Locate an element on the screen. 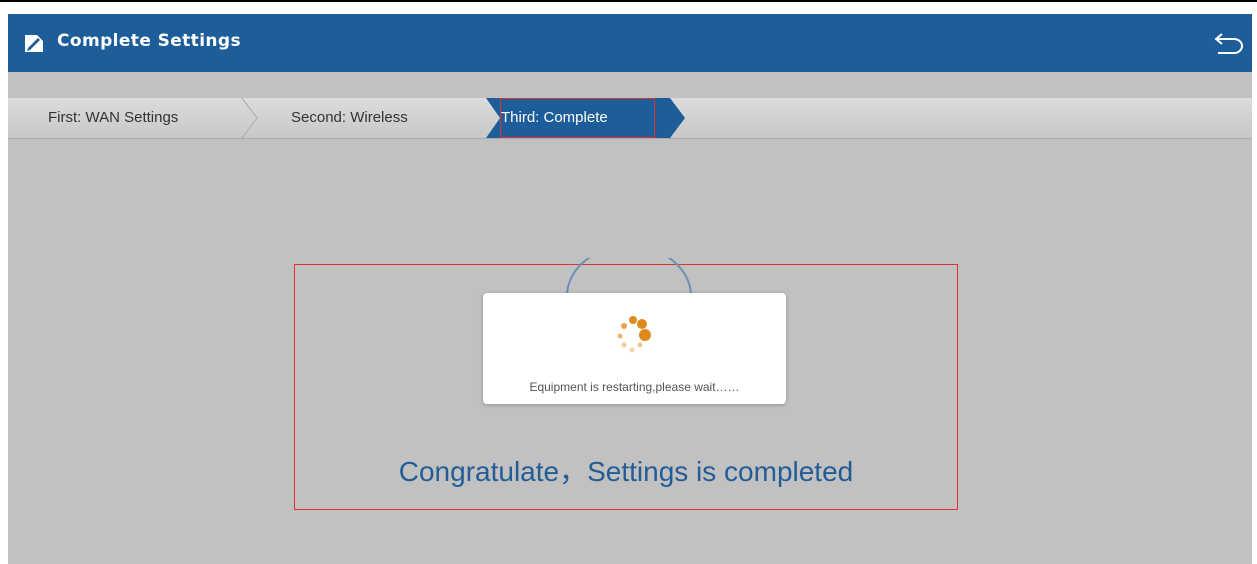 Image resolution: width=1257 pixels, height=564 pixels. loading-spinner-icon is located at coordinates (634, 334).